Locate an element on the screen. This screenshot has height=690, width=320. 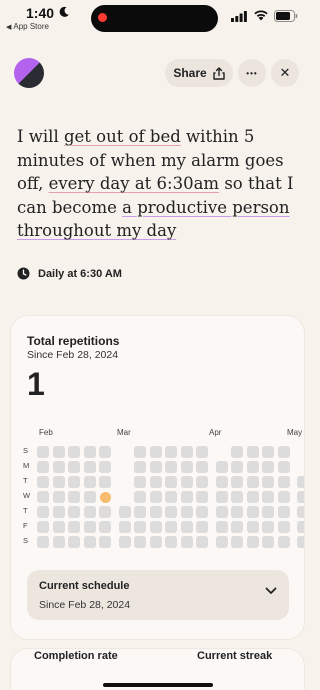
chevron-down-icon is located at coordinates (271, 590).